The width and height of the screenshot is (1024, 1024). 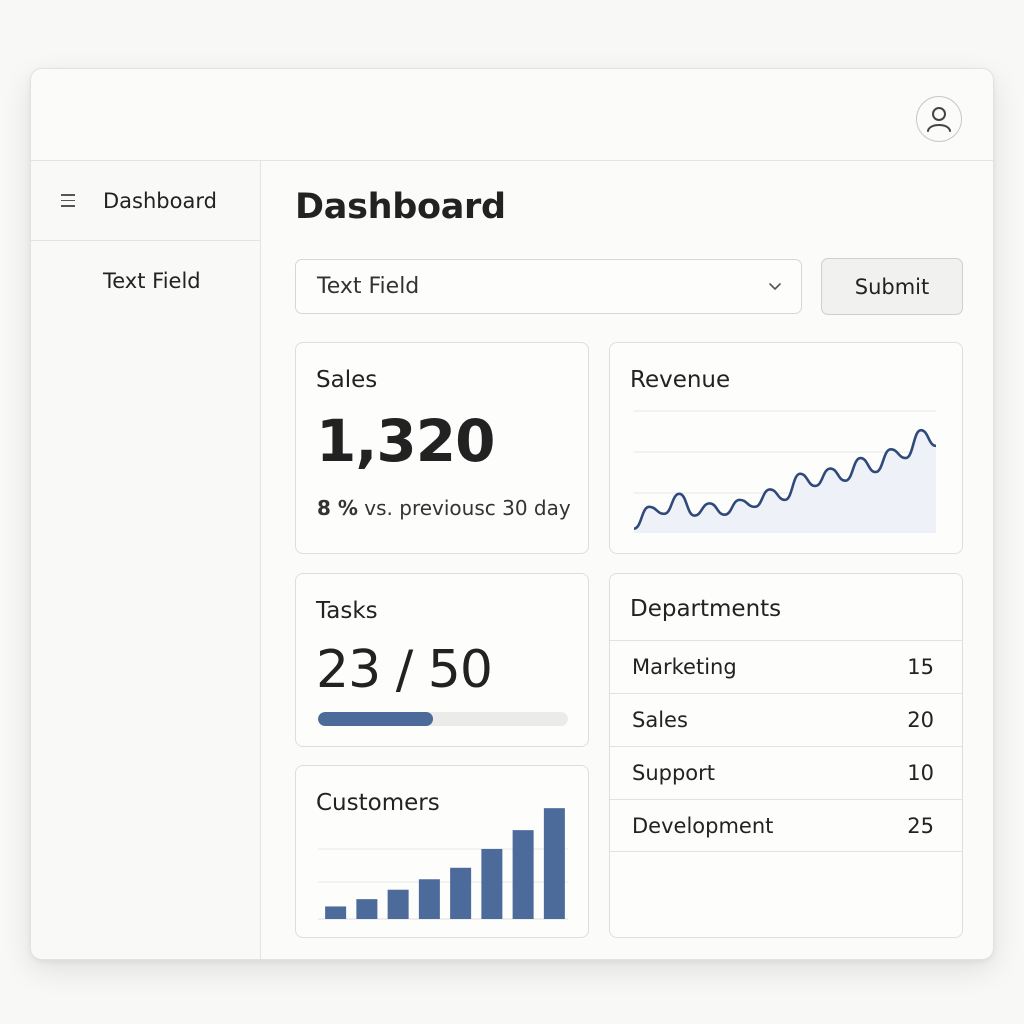 What do you see at coordinates (920, 773) in the screenshot?
I see `department-value: 10` at bounding box center [920, 773].